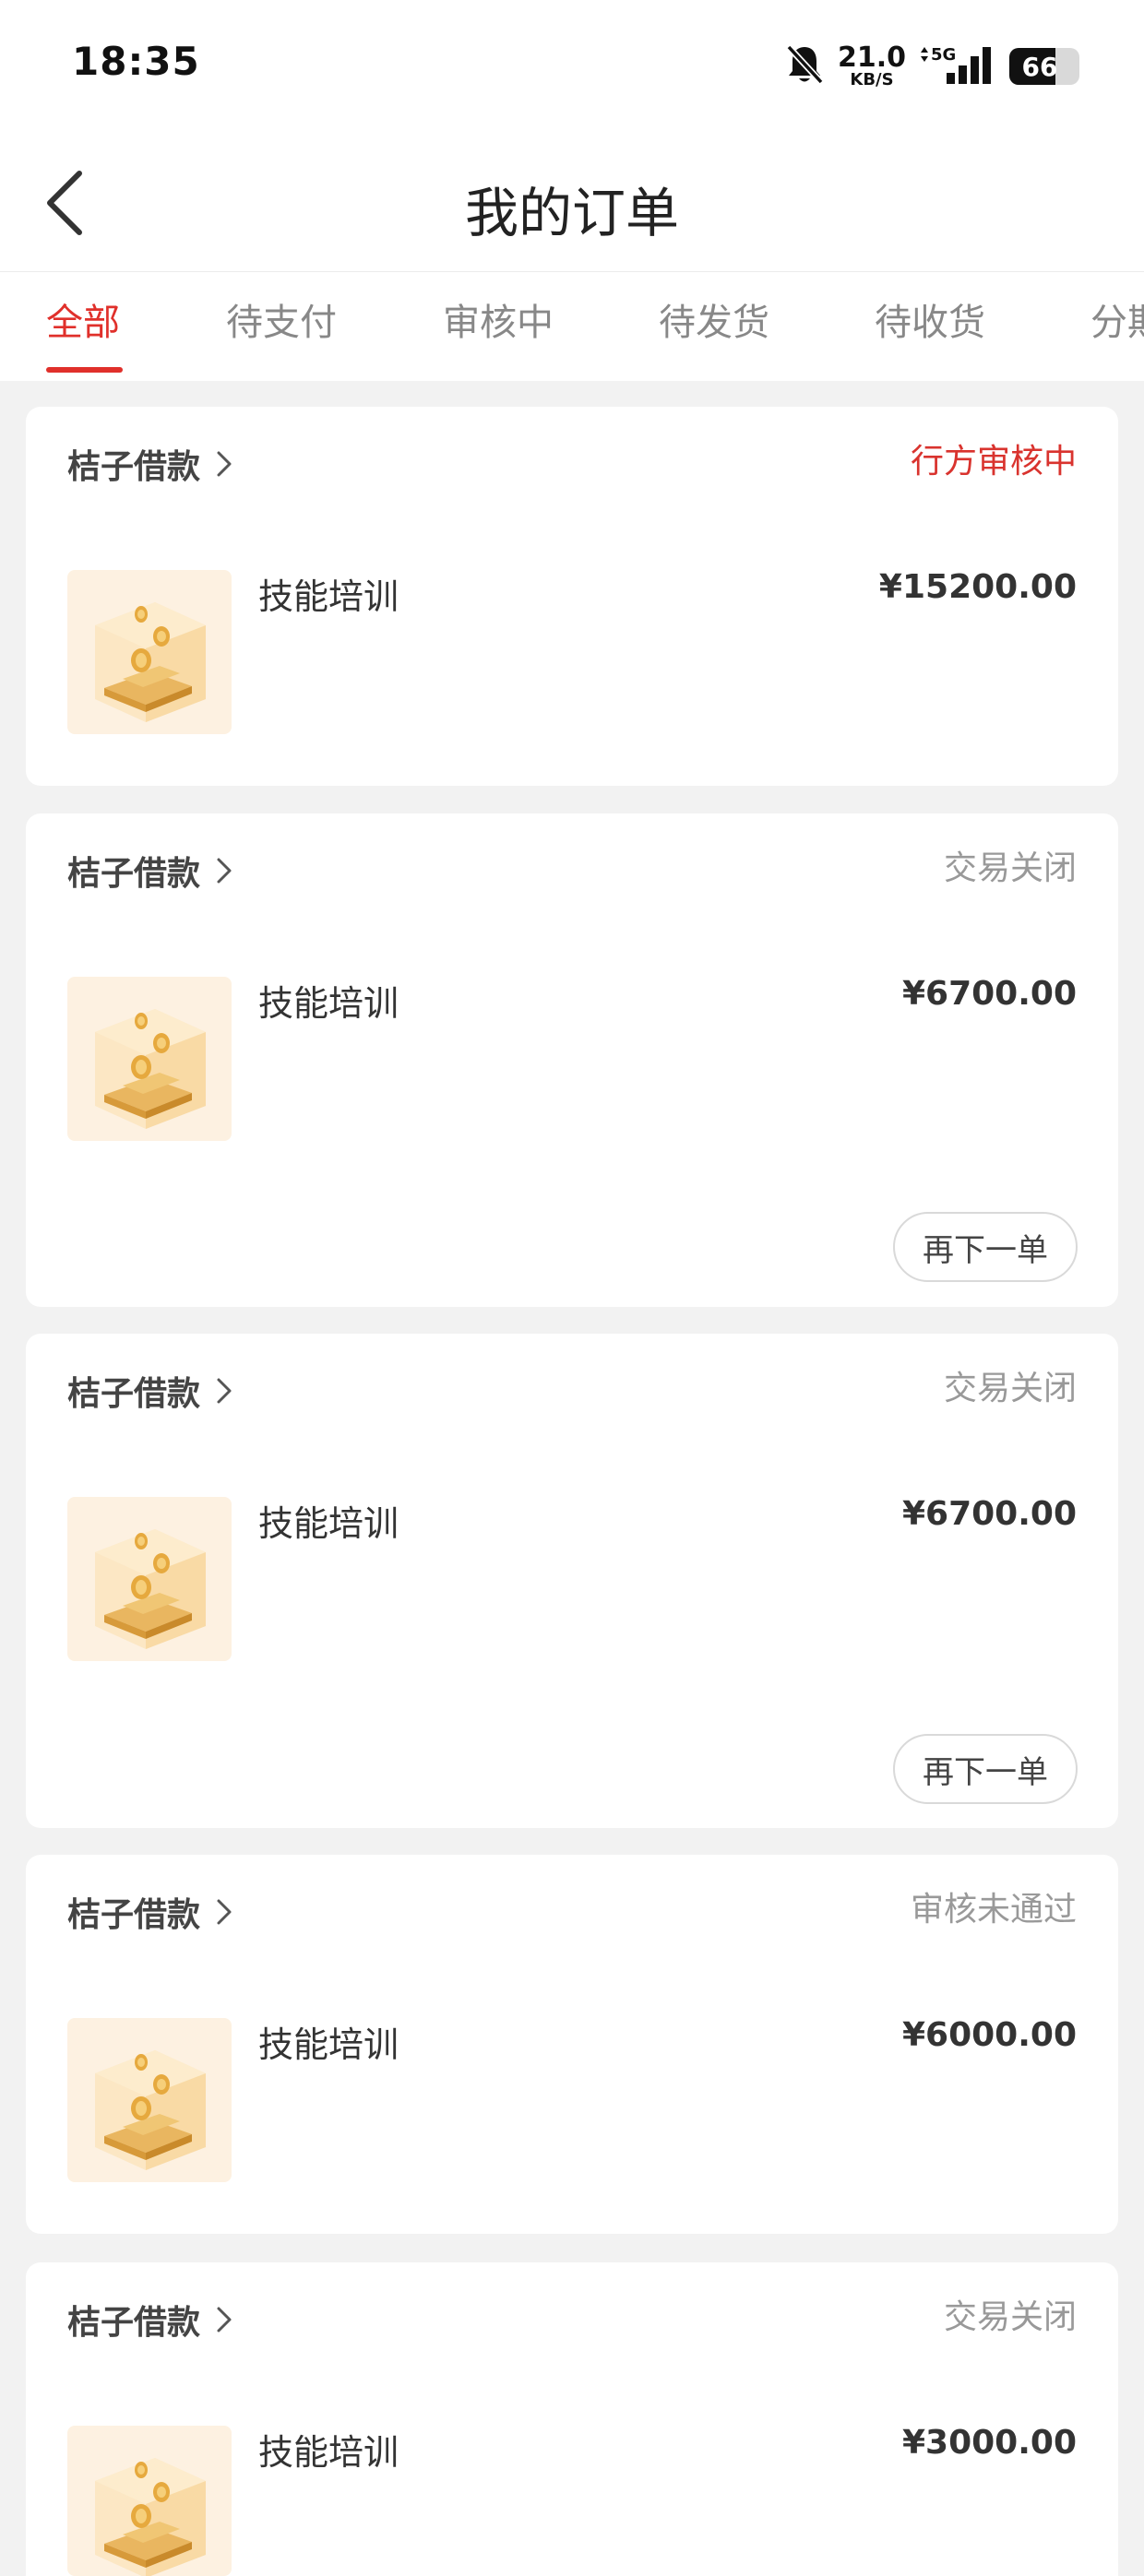 The image size is (1144, 2576). I want to click on tab-under-review: 审核中, so click(499, 319).